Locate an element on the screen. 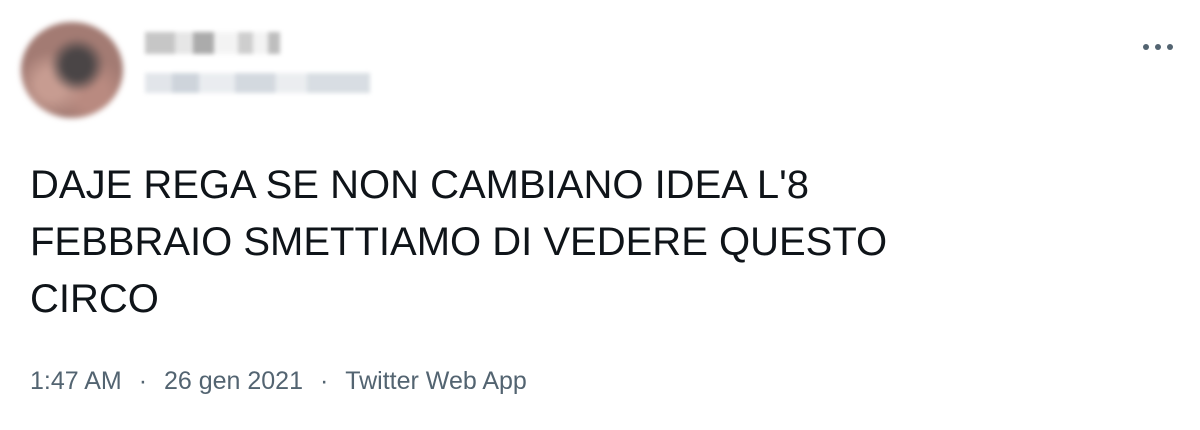 The image size is (1200, 430). tweet-source: Twitter Web App is located at coordinates (436, 381).